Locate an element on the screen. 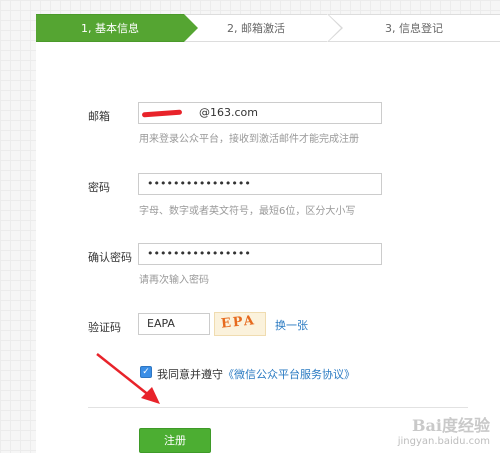  confirm-password-label: 确认密码 is located at coordinates (110, 257).